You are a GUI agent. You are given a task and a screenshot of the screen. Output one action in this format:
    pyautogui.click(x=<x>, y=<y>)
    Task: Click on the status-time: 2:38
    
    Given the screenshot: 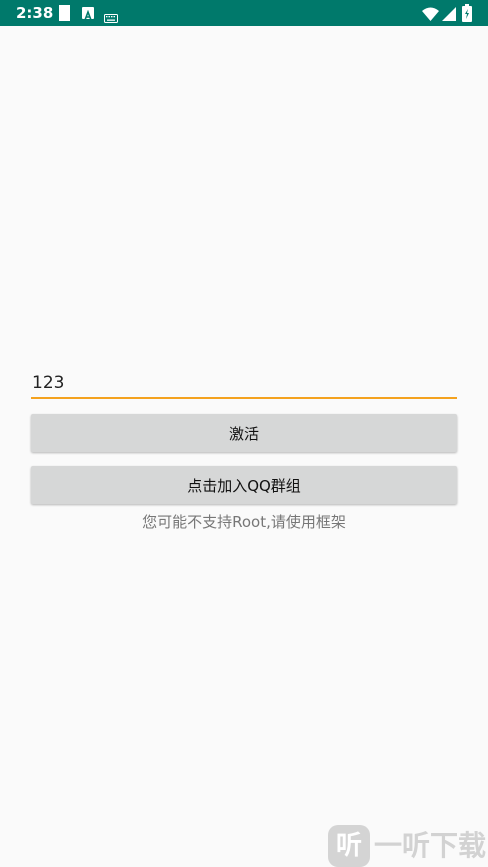 What is the action you would take?
    pyautogui.click(x=35, y=13)
    